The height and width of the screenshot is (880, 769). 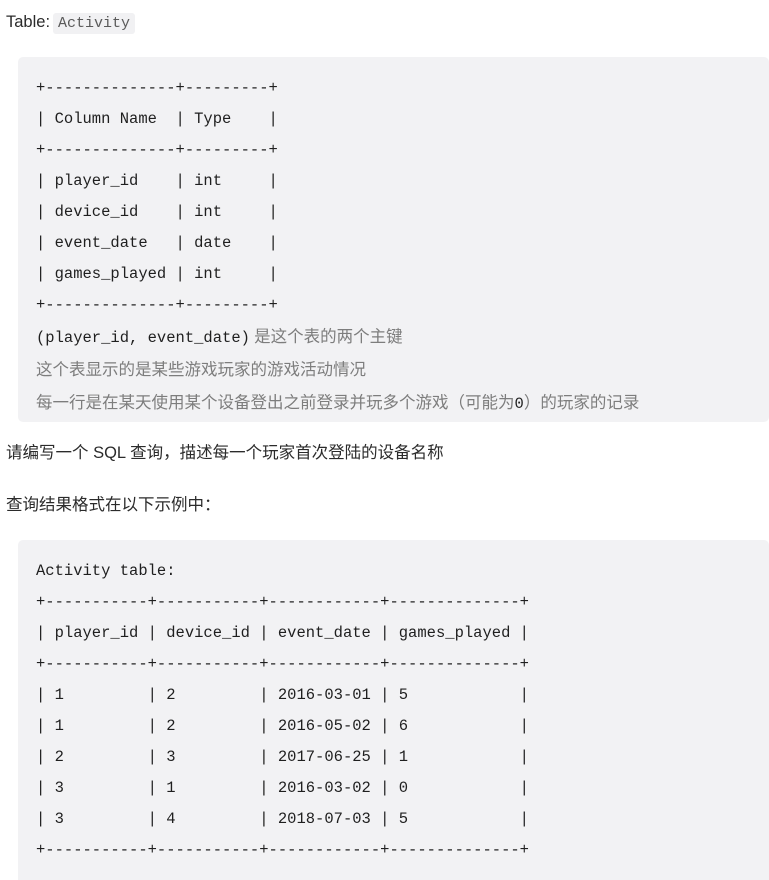 I want to click on example-title: Activity table:, so click(x=106, y=571).